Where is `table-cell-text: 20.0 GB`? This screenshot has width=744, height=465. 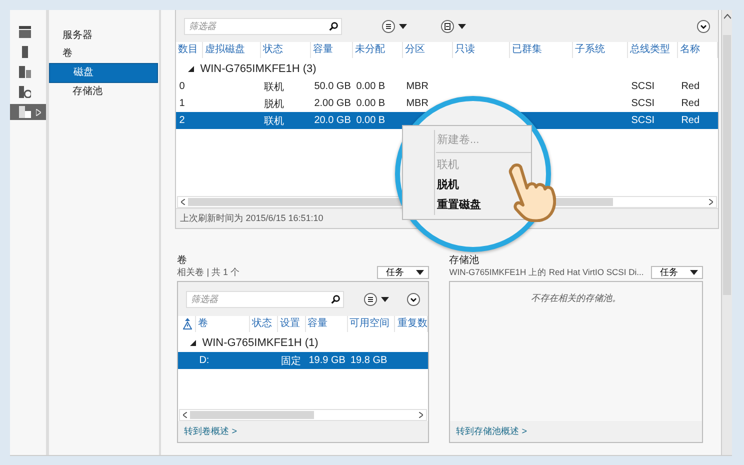 table-cell-text: 20.0 GB is located at coordinates (332, 120).